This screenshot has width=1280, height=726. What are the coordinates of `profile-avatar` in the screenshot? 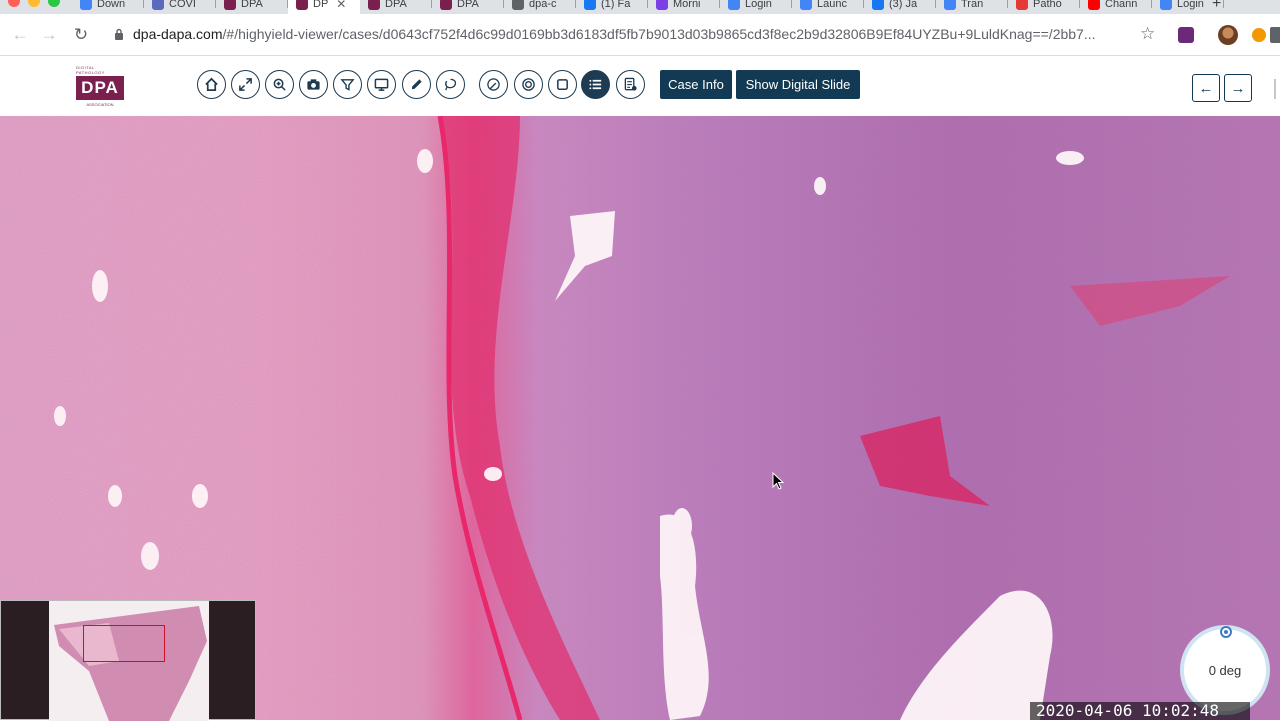 It's located at (1228, 35).